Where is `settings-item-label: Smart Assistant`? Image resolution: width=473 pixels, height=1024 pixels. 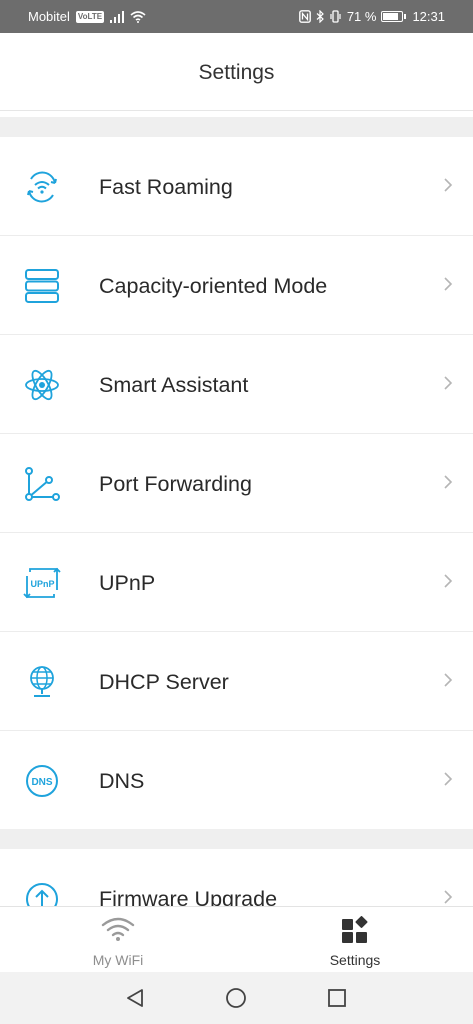 settings-item-label: Smart Assistant is located at coordinates (174, 385).